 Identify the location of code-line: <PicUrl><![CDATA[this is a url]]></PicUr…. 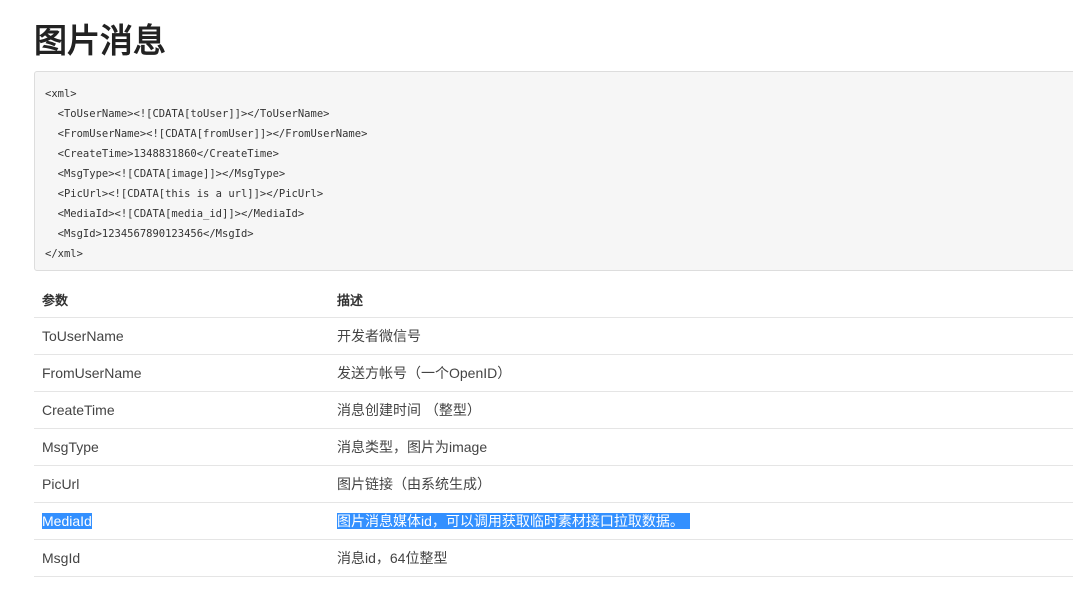
(184, 194).